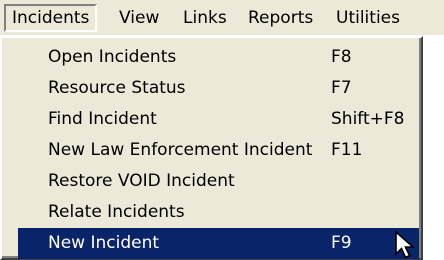 The height and width of the screenshot is (260, 444). I want to click on menu-reports: Reports, so click(280, 18).